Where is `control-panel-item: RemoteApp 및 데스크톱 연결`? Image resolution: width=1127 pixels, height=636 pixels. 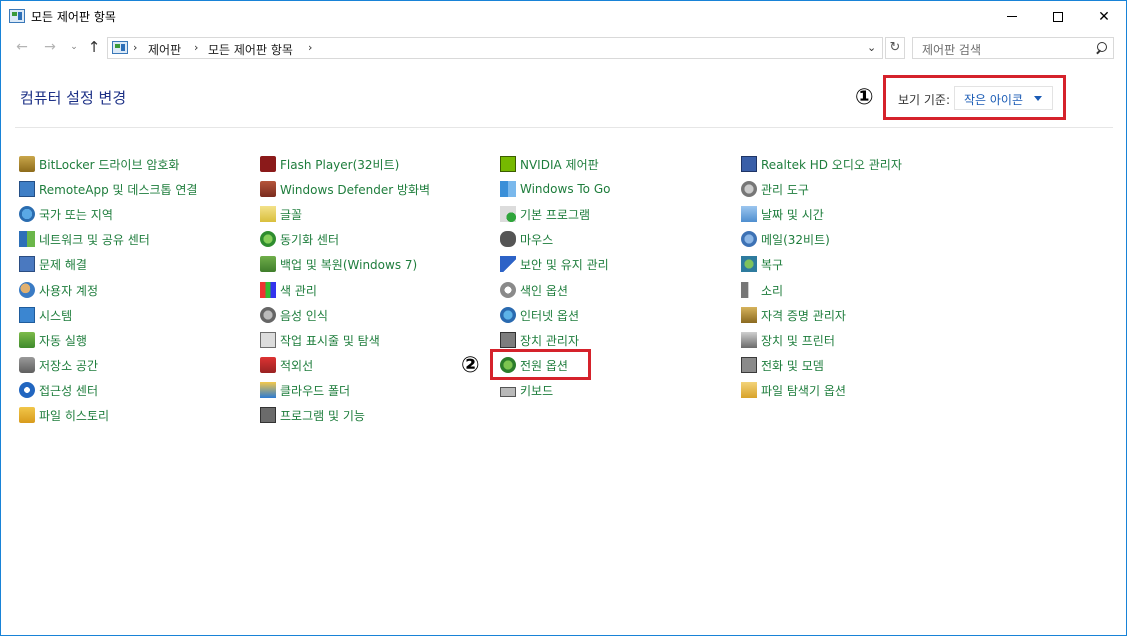
control-panel-item: RemoteApp 및 데스크톱 연결 is located at coordinates (108, 189).